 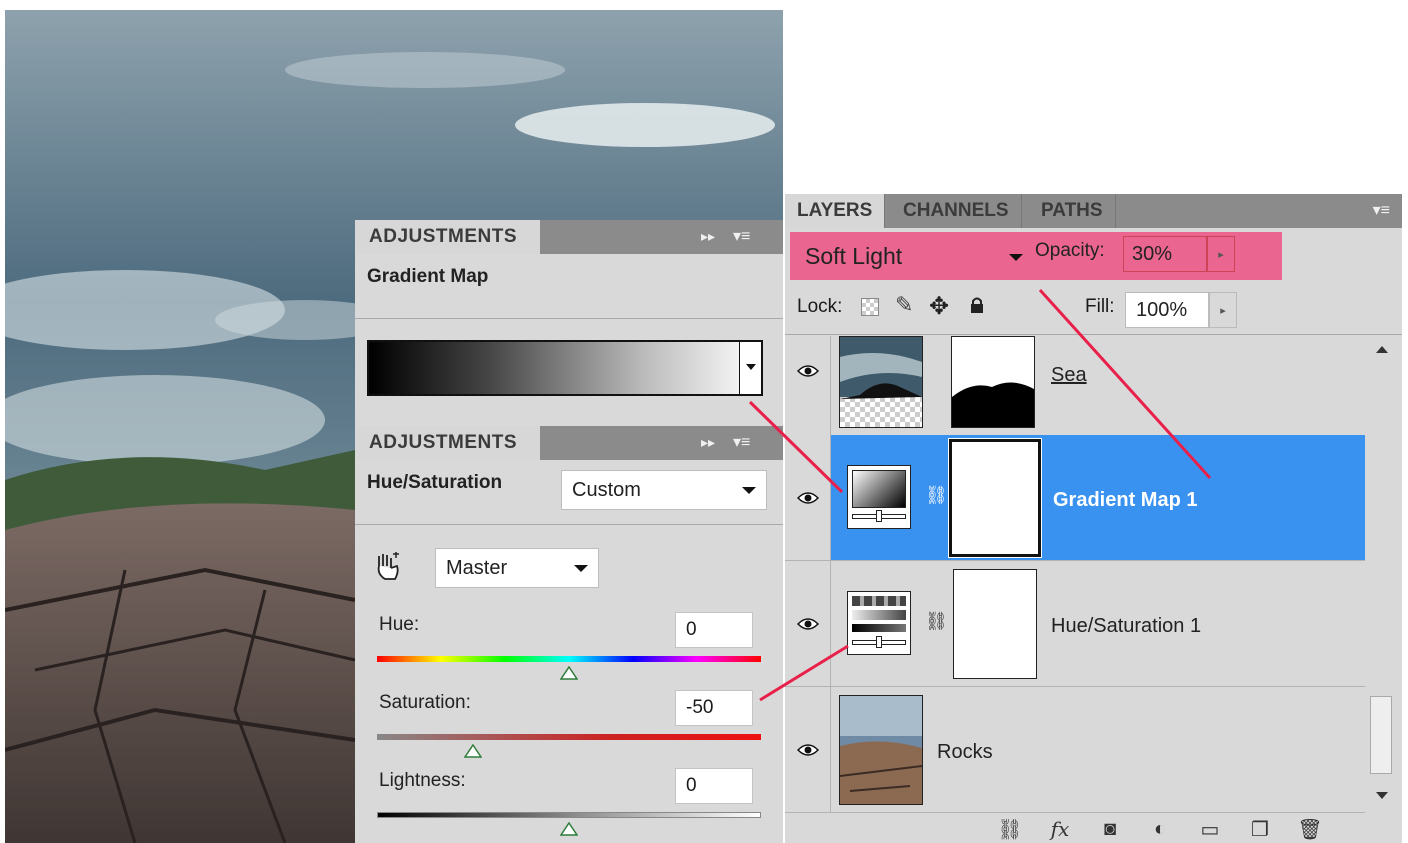 I want to click on preset-dropdown: Custom, so click(x=664, y=490).